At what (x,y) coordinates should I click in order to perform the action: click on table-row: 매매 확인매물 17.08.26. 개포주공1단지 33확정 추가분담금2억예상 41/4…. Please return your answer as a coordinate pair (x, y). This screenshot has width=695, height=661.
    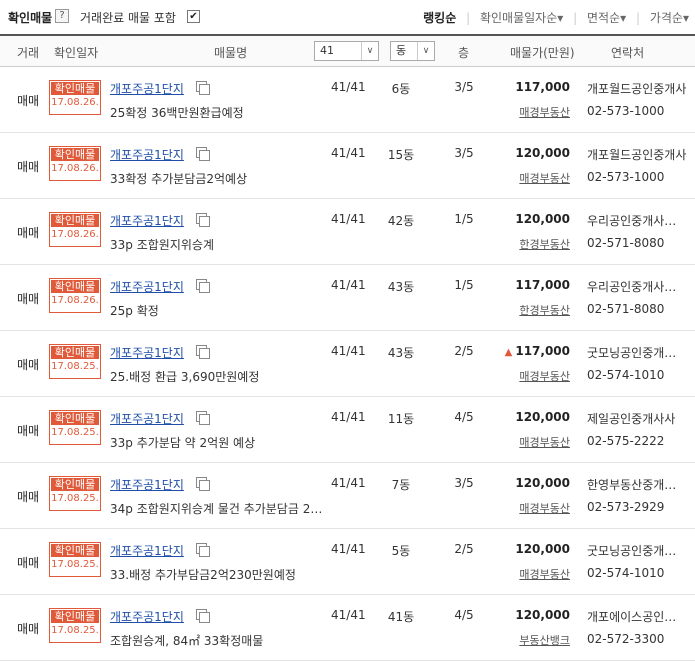
    Looking at the image, I should click on (347, 165).